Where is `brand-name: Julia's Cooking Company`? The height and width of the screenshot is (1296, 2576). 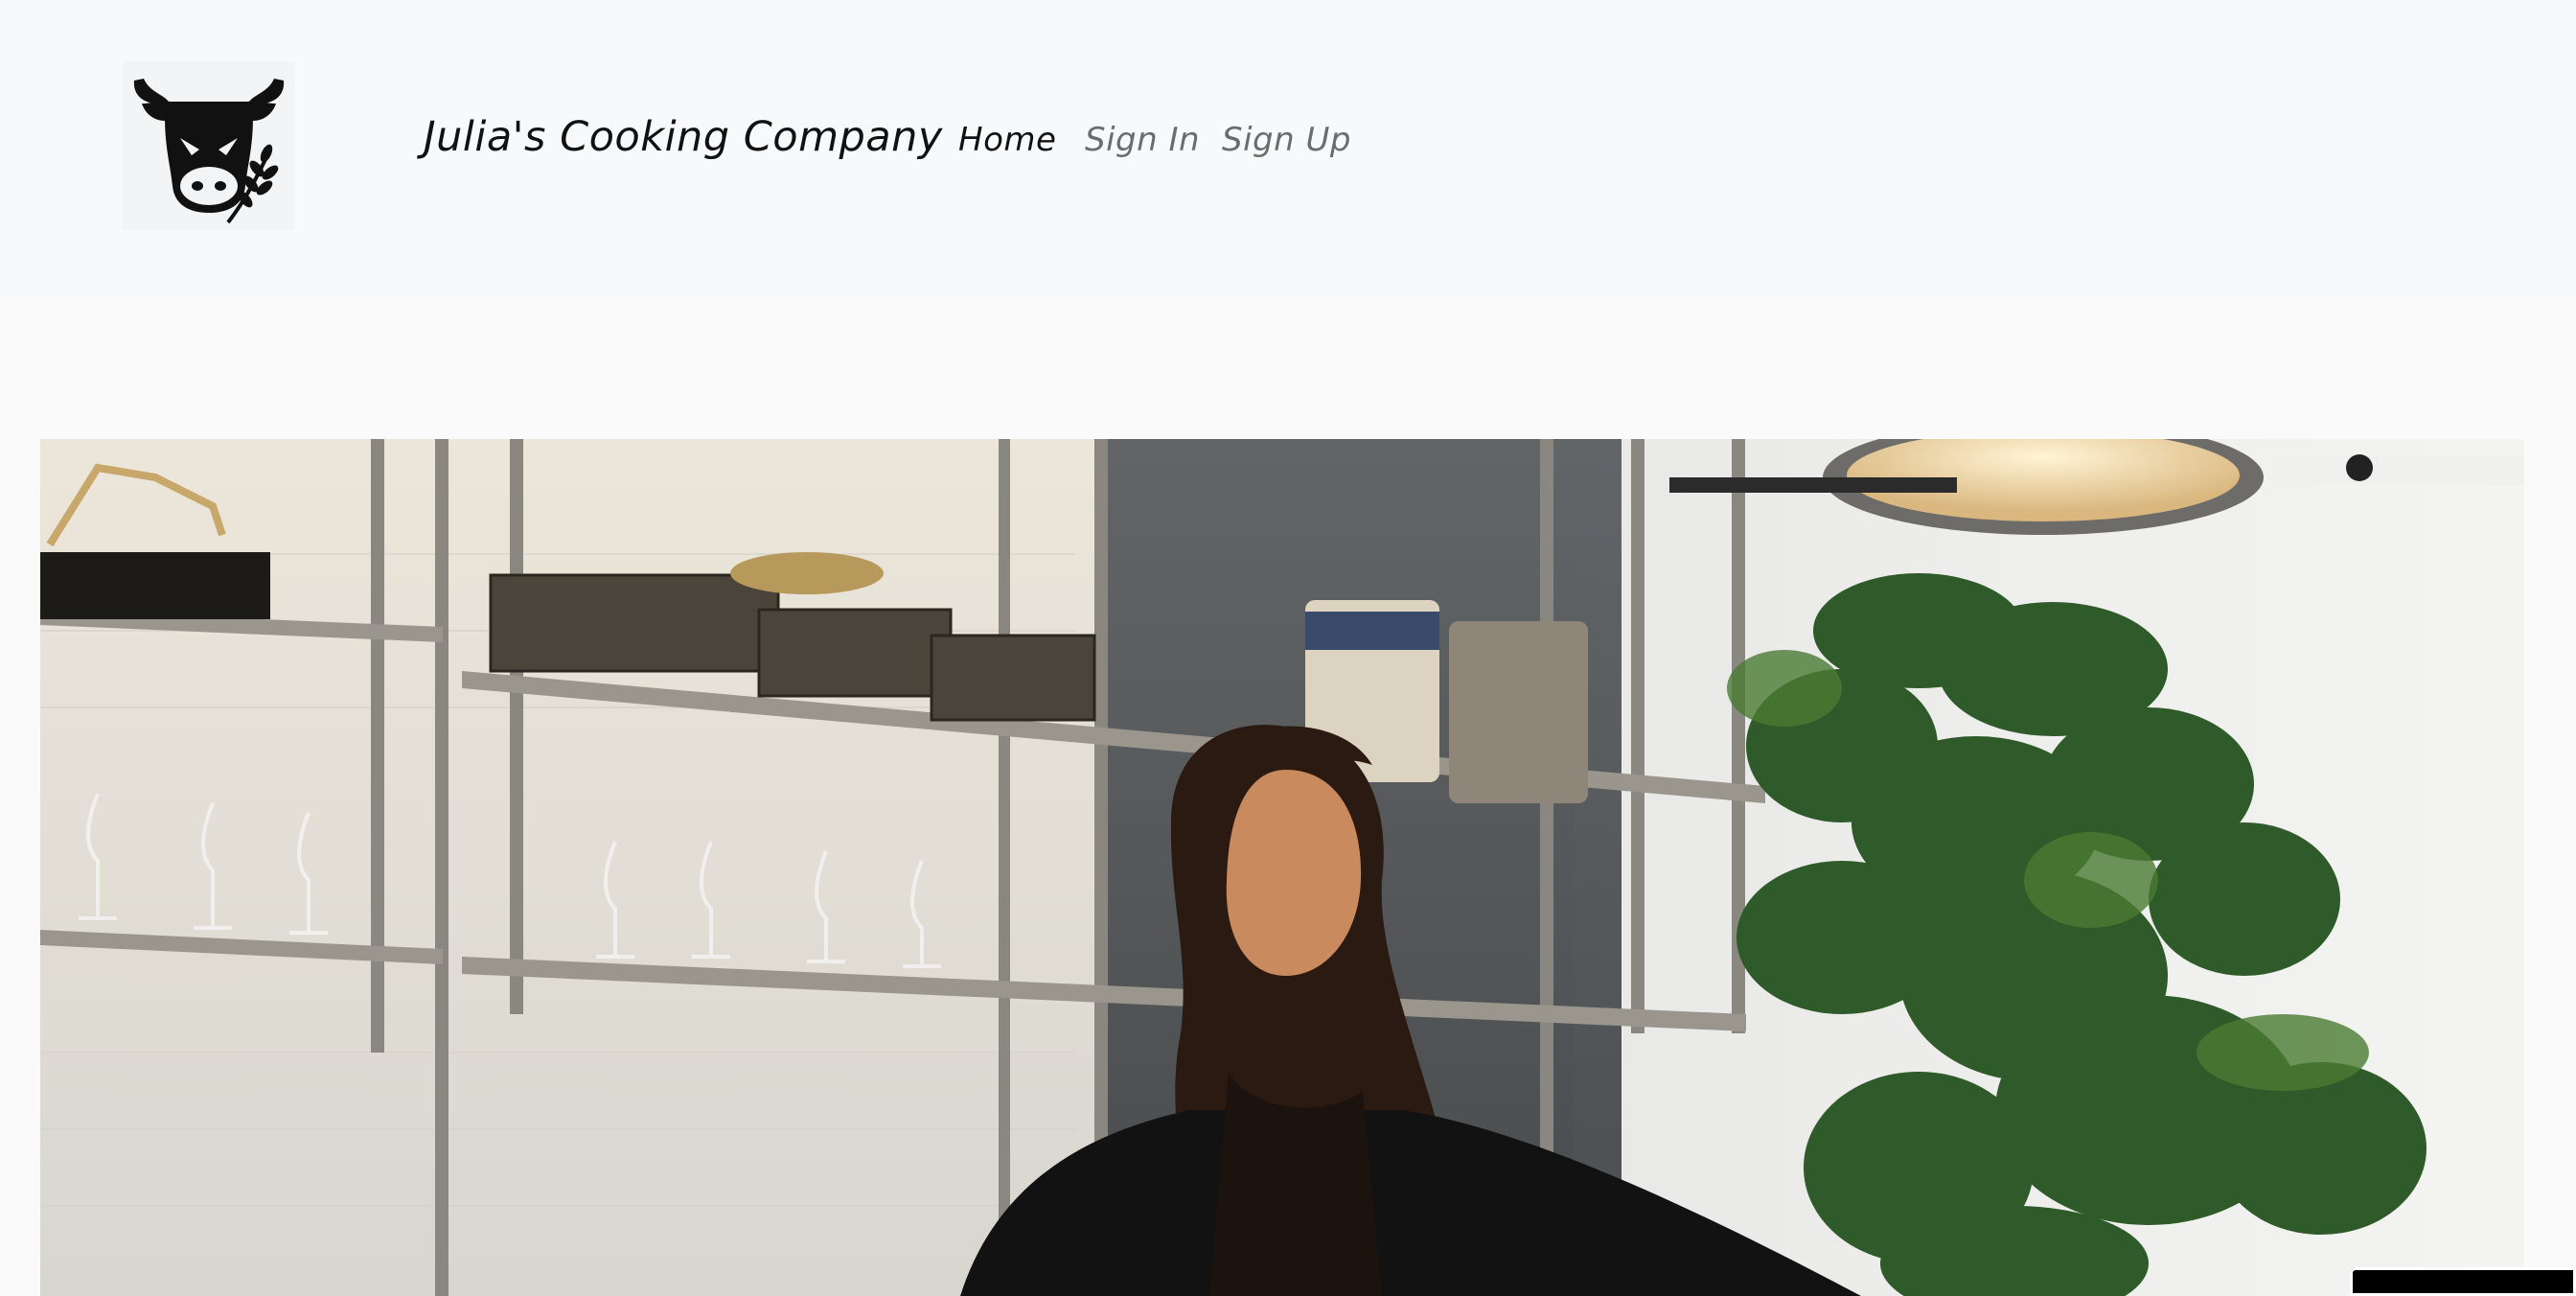 brand-name: Julia's Cooking Company is located at coordinates (683, 137).